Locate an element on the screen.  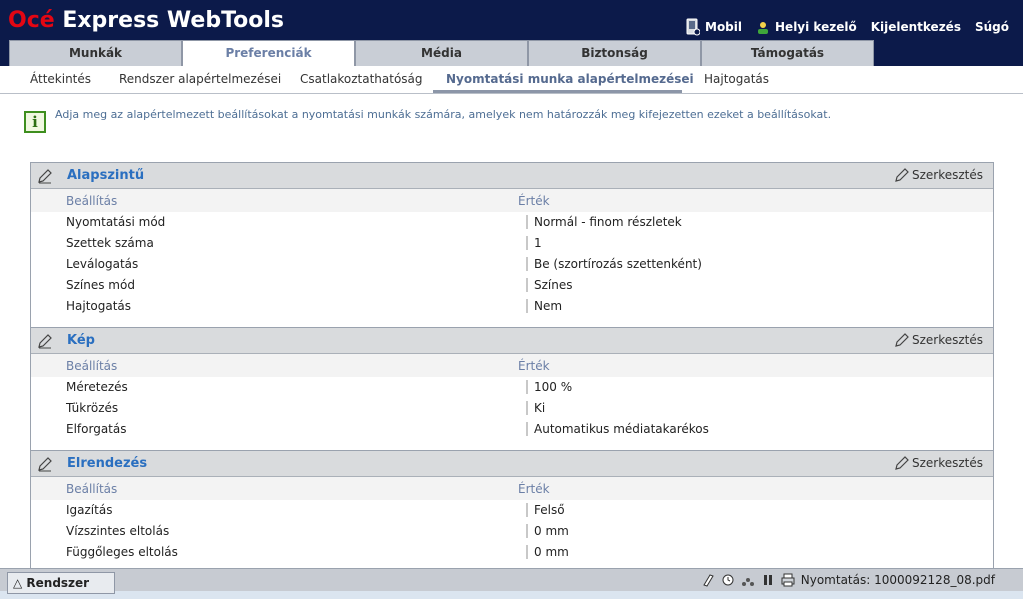
table-row: Igazítás Felső is located at coordinates (512, 510).